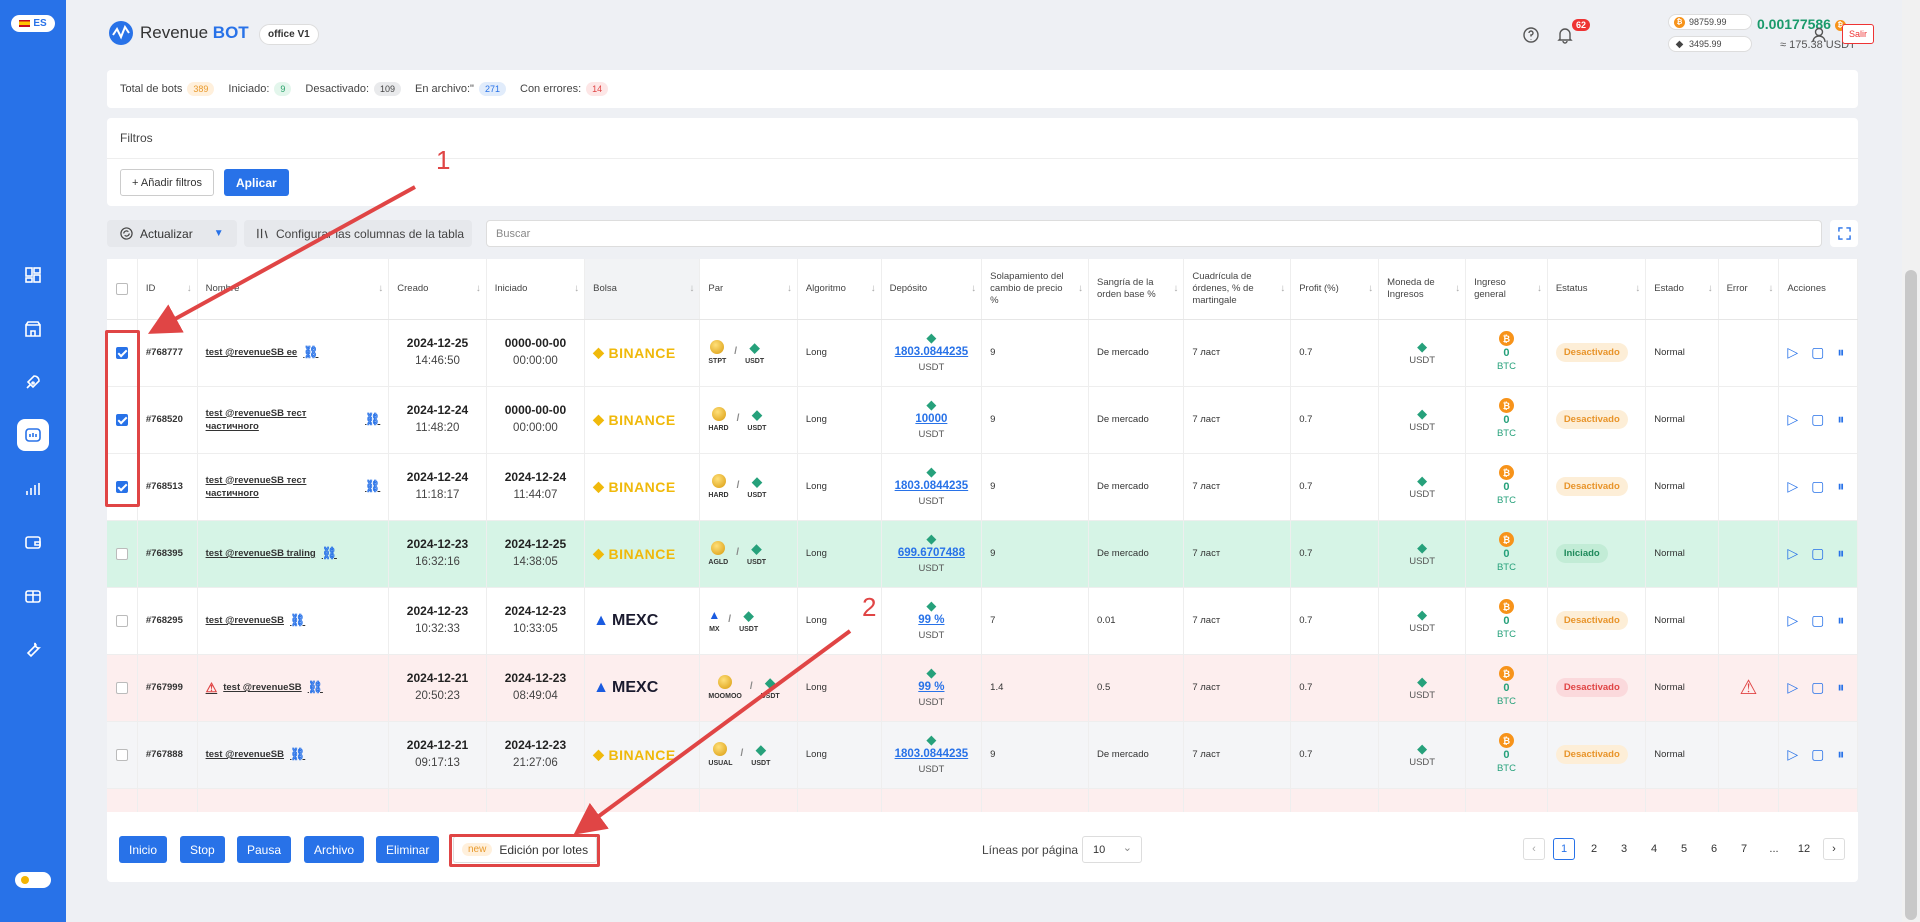  What do you see at coordinates (33, 23) in the screenshot?
I see `language-switcher: ES` at bounding box center [33, 23].